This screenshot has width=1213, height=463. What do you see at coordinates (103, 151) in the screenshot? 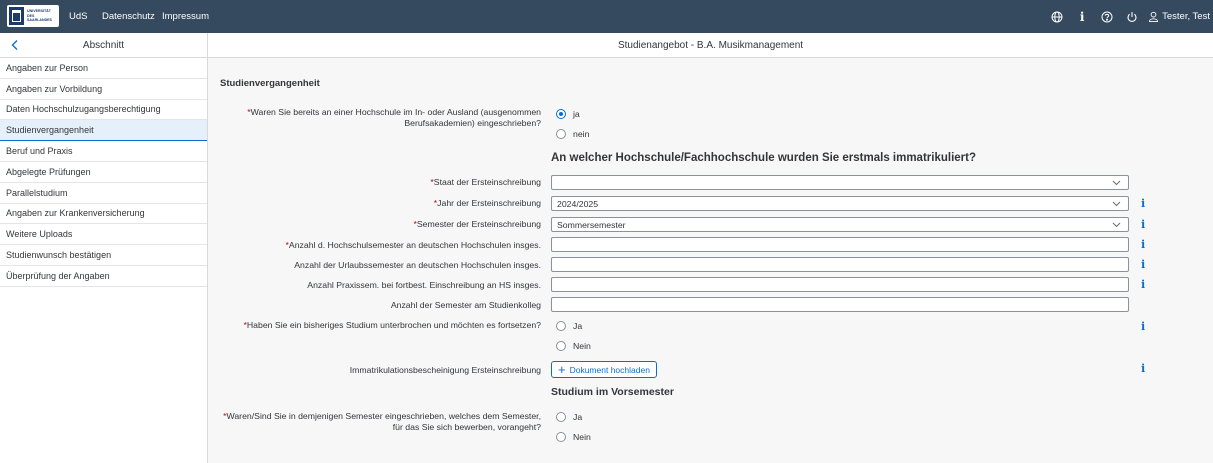
I see `sidebar-item: Beruf und Praxis` at bounding box center [103, 151].